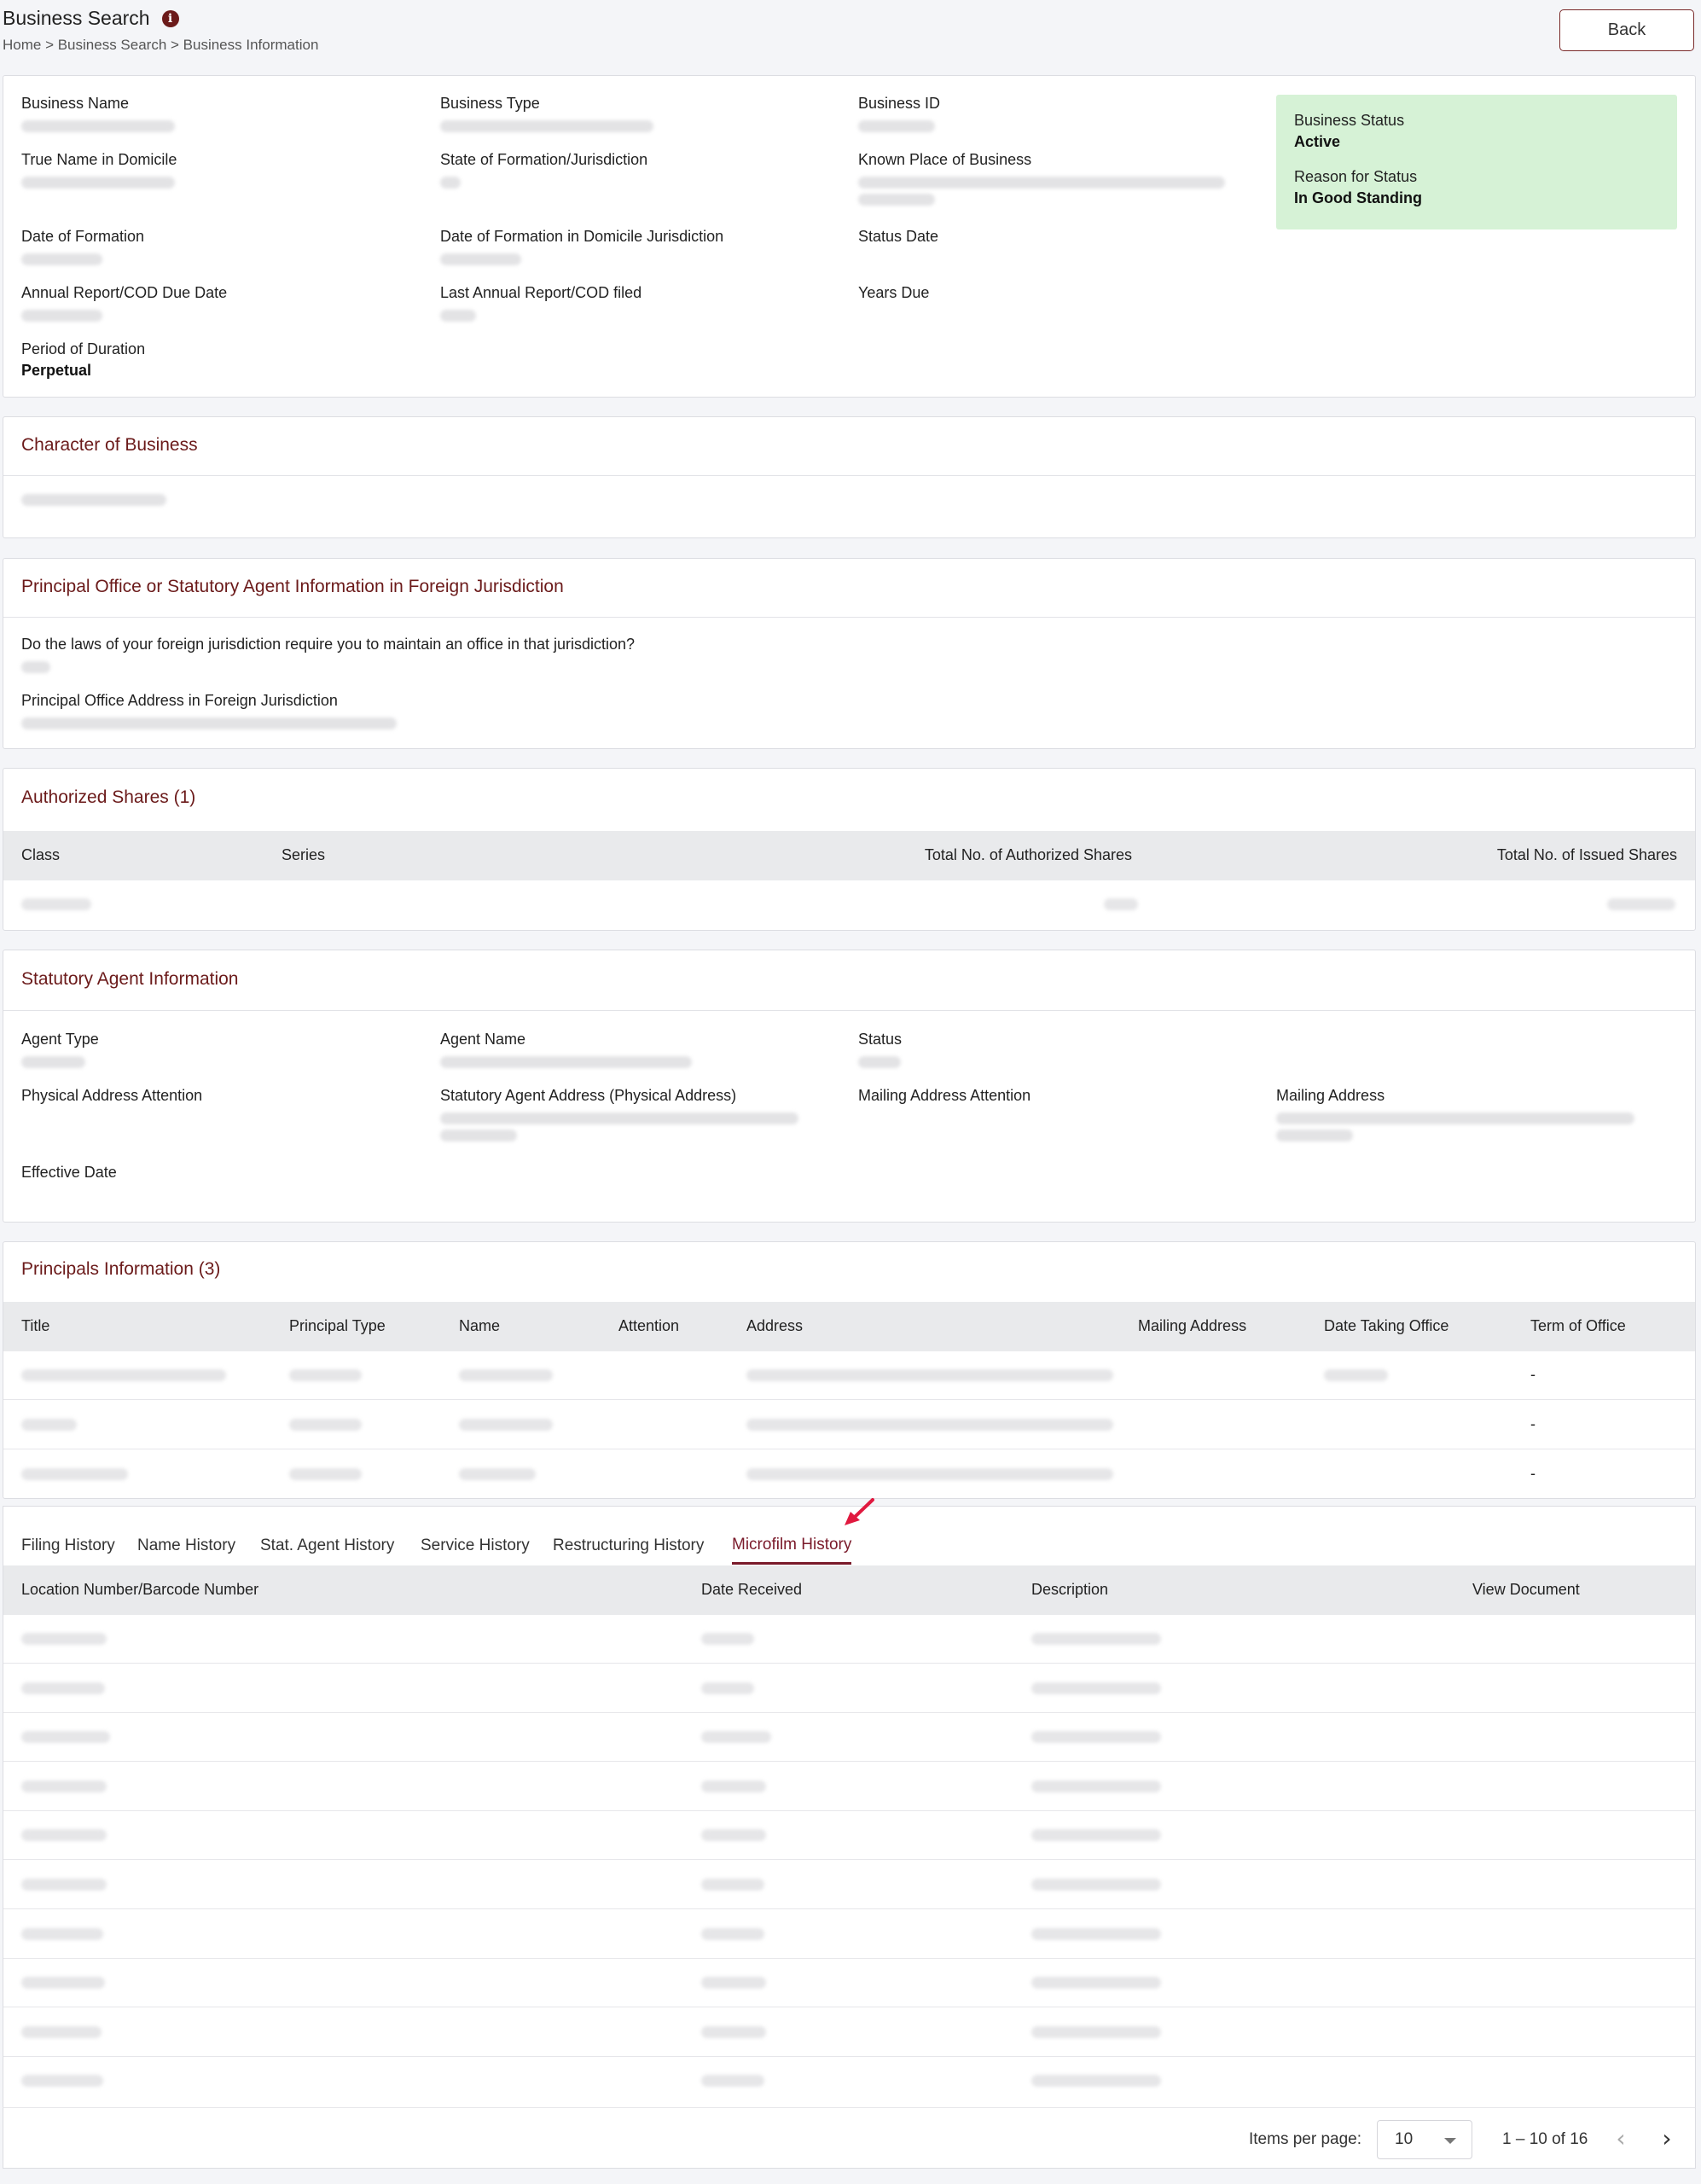  I want to click on field-mailing-address: Mailing Address, so click(1476, 1114).